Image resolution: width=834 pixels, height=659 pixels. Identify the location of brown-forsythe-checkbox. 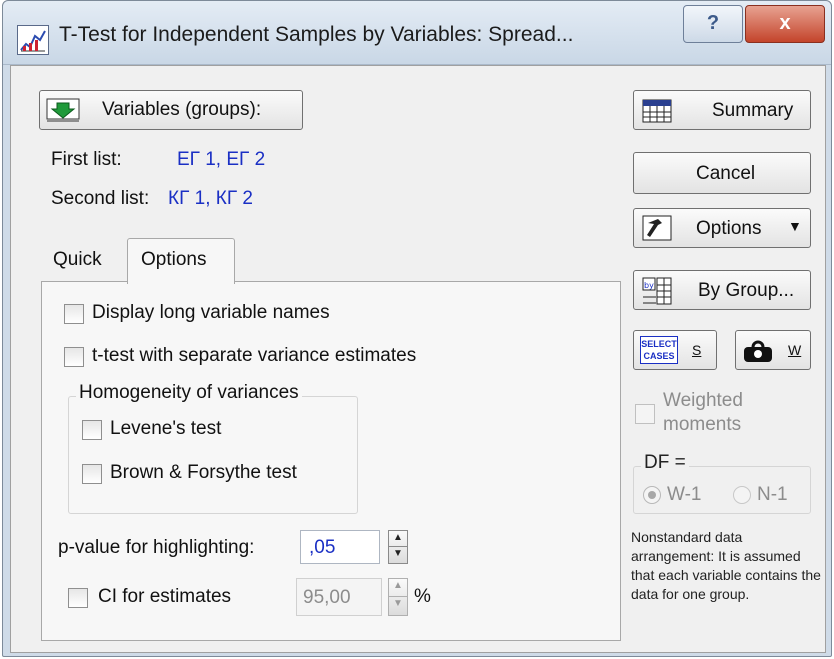
(92, 474).